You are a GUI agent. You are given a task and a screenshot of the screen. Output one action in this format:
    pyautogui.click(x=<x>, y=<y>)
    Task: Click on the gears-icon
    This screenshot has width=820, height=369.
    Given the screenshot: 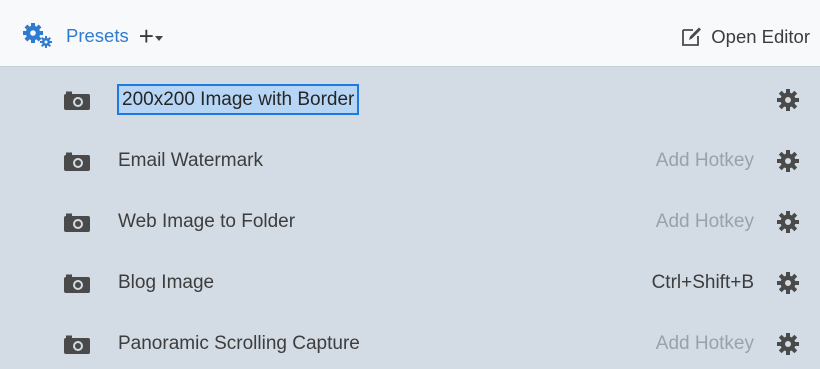 What is the action you would take?
    pyautogui.click(x=39, y=36)
    